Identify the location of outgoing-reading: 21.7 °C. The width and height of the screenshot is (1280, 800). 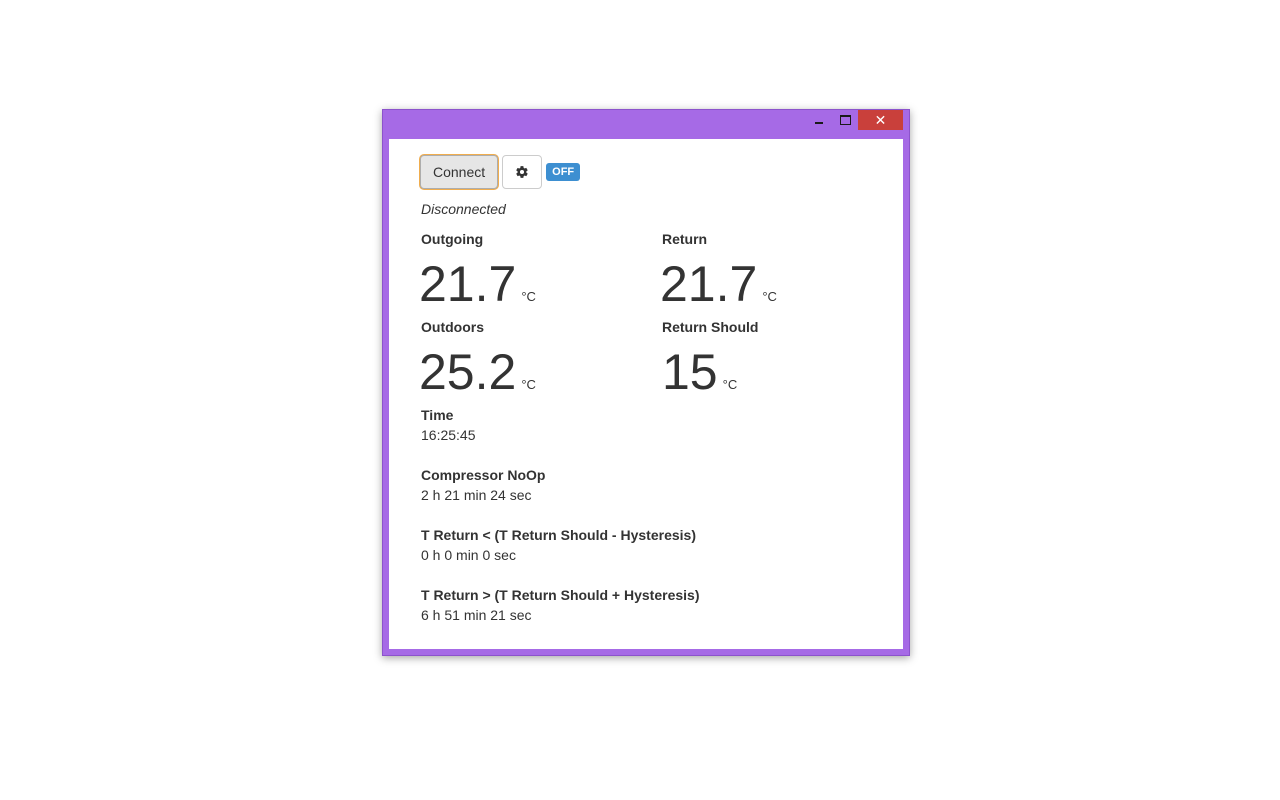
(477, 290).